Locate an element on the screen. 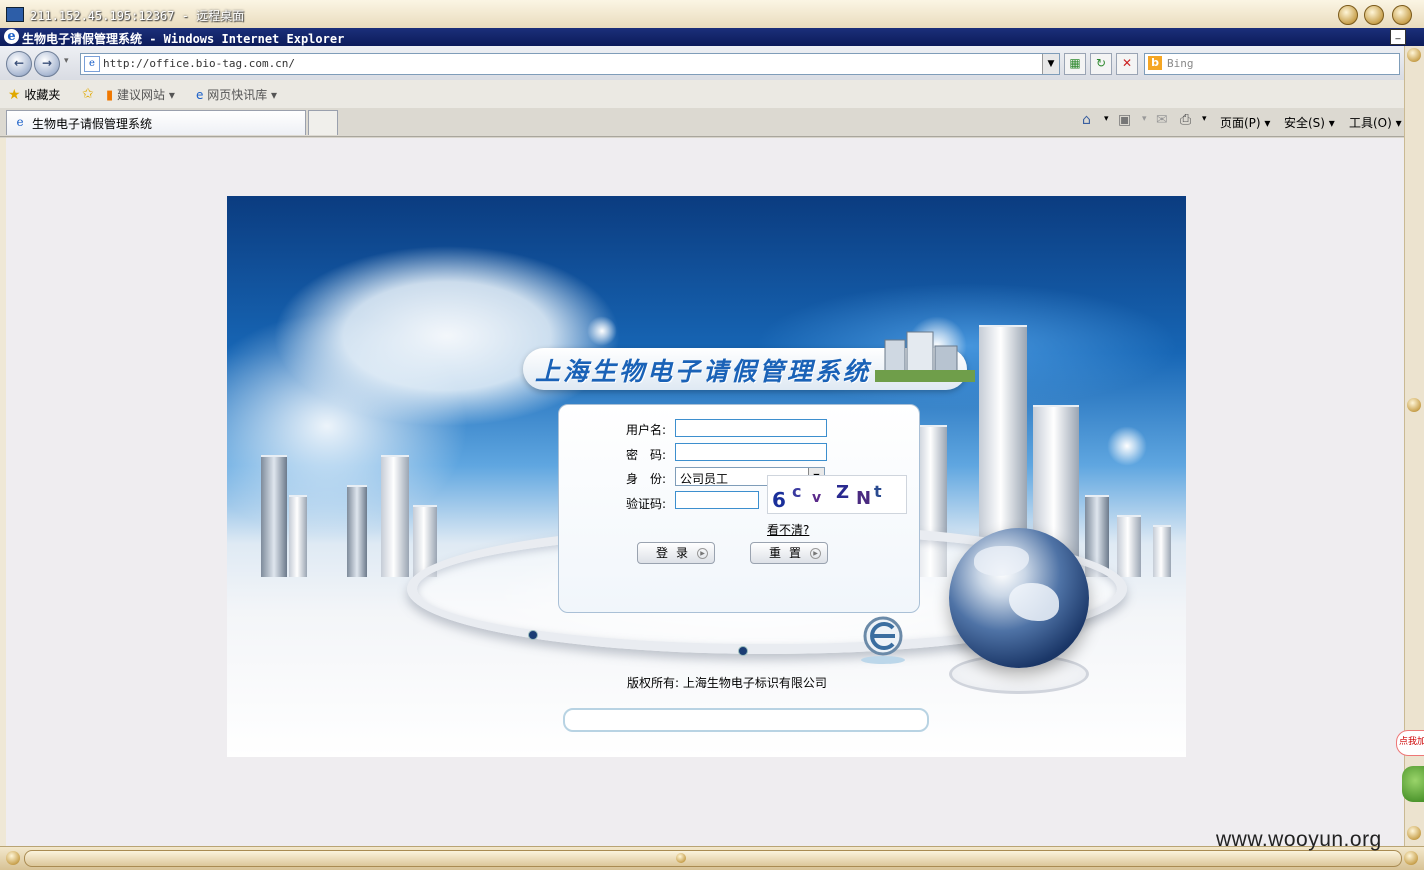 The width and height of the screenshot is (1424, 870). login-button: 登录 ▶ is located at coordinates (676, 553).